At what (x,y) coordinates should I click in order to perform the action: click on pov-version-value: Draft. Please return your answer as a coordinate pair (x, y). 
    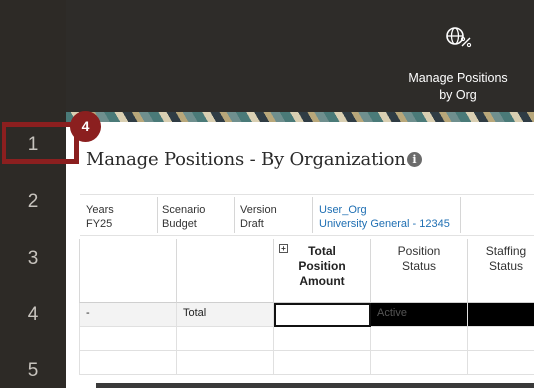
    Looking at the image, I should click on (252, 224).